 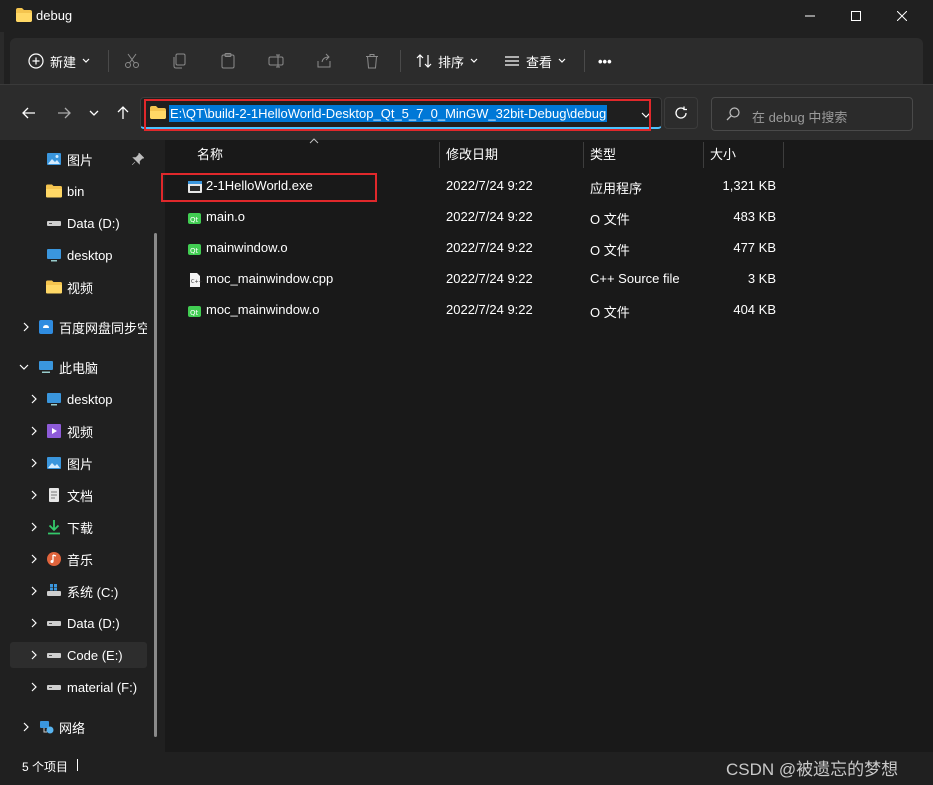 What do you see at coordinates (196, 280) in the screenshot?
I see `cpp-file-icon: C++` at bounding box center [196, 280].